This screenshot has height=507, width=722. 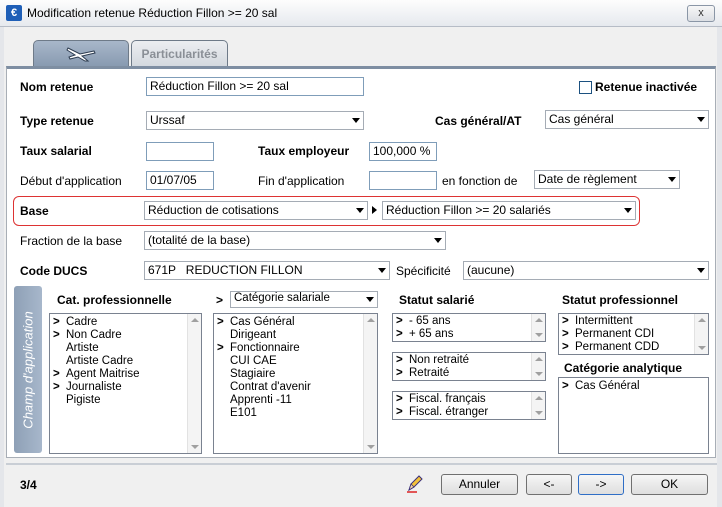 I want to click on list-item: Contrat d'avenir, so click(x=264, y=387).